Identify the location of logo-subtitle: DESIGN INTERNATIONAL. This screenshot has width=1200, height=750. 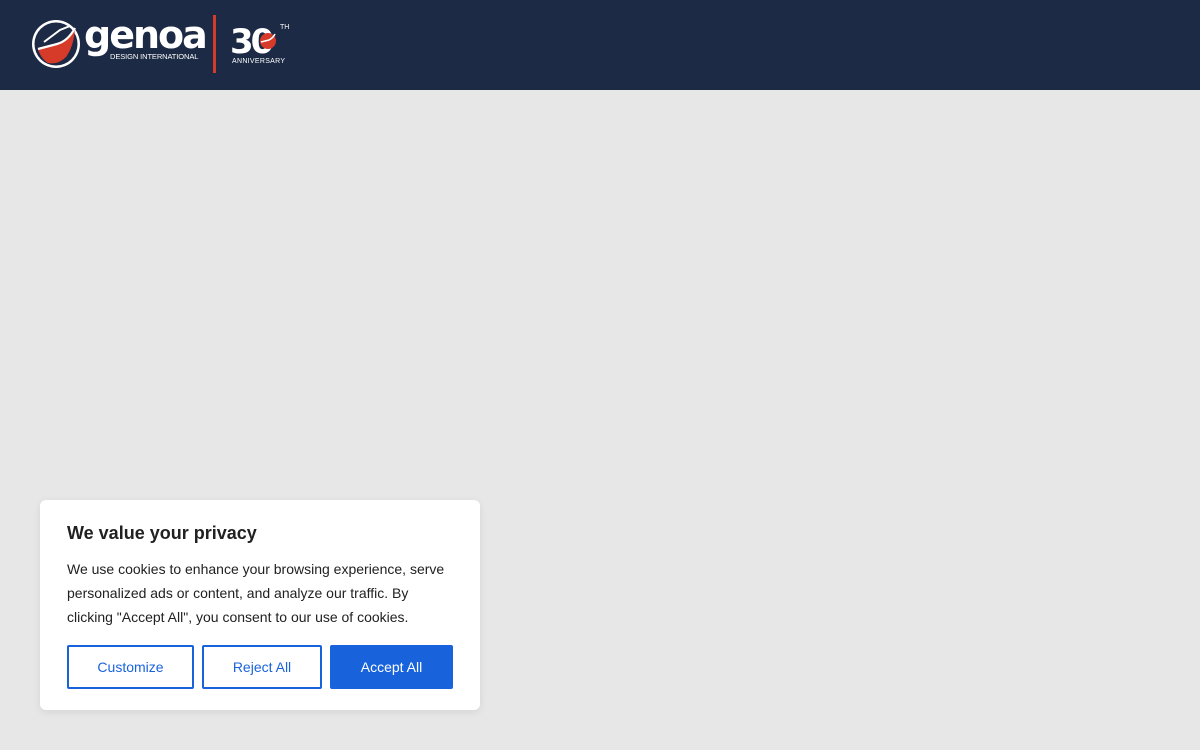
(154, 56).